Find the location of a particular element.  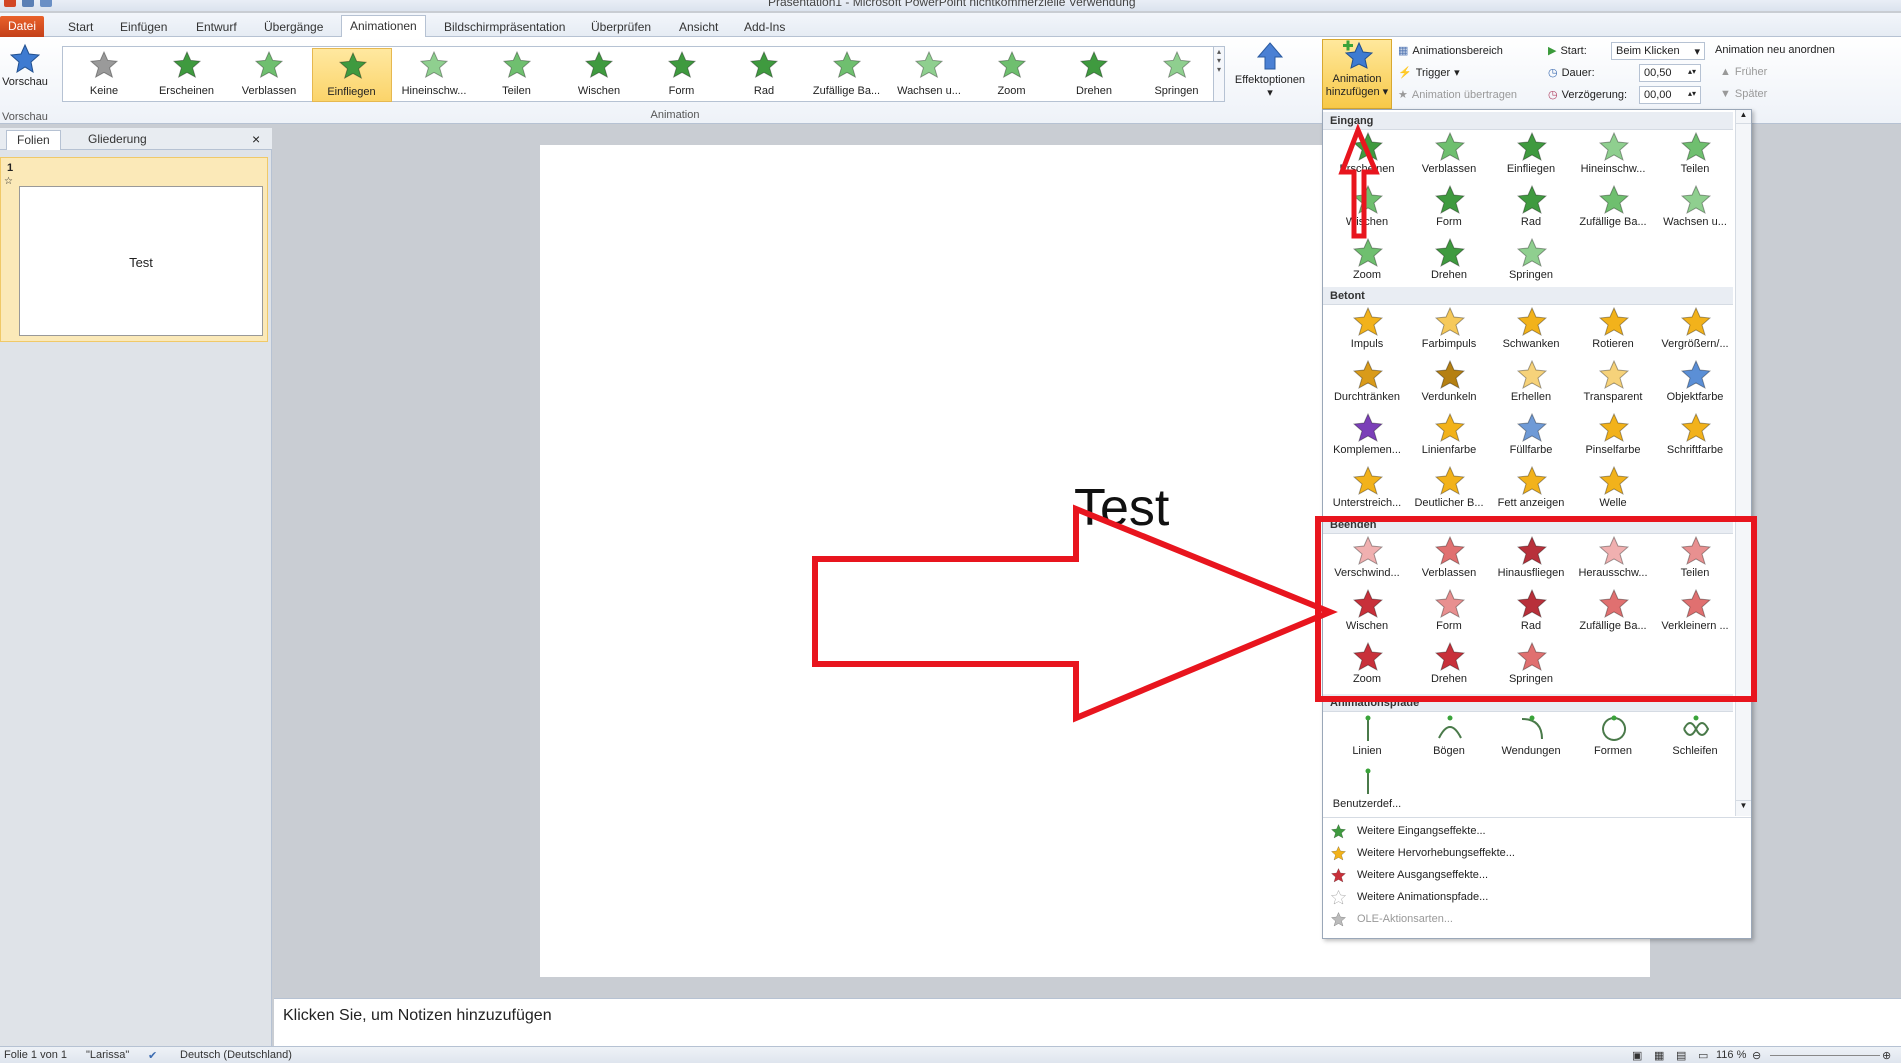

entrance-item-rad: Rad is located at coordinates (1531, 209).